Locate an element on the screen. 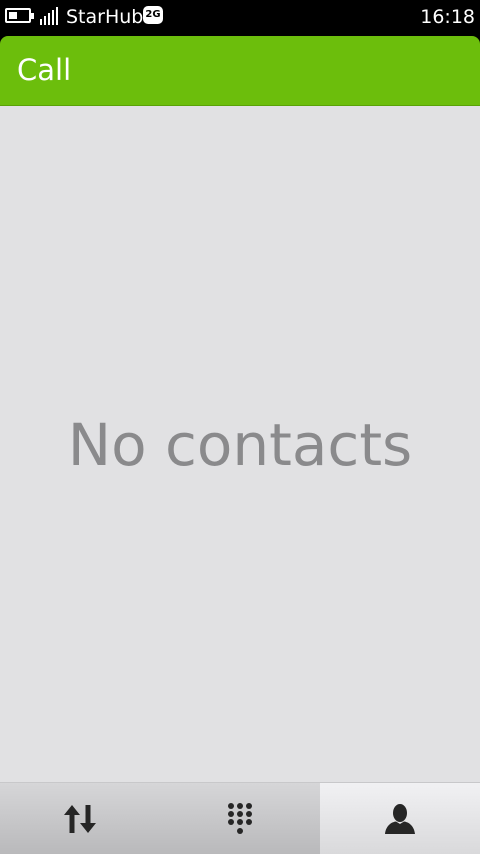 Image resolution: width=480 pixels, height=854 pixels. tab-call-log is located at coordinates (80, 818).